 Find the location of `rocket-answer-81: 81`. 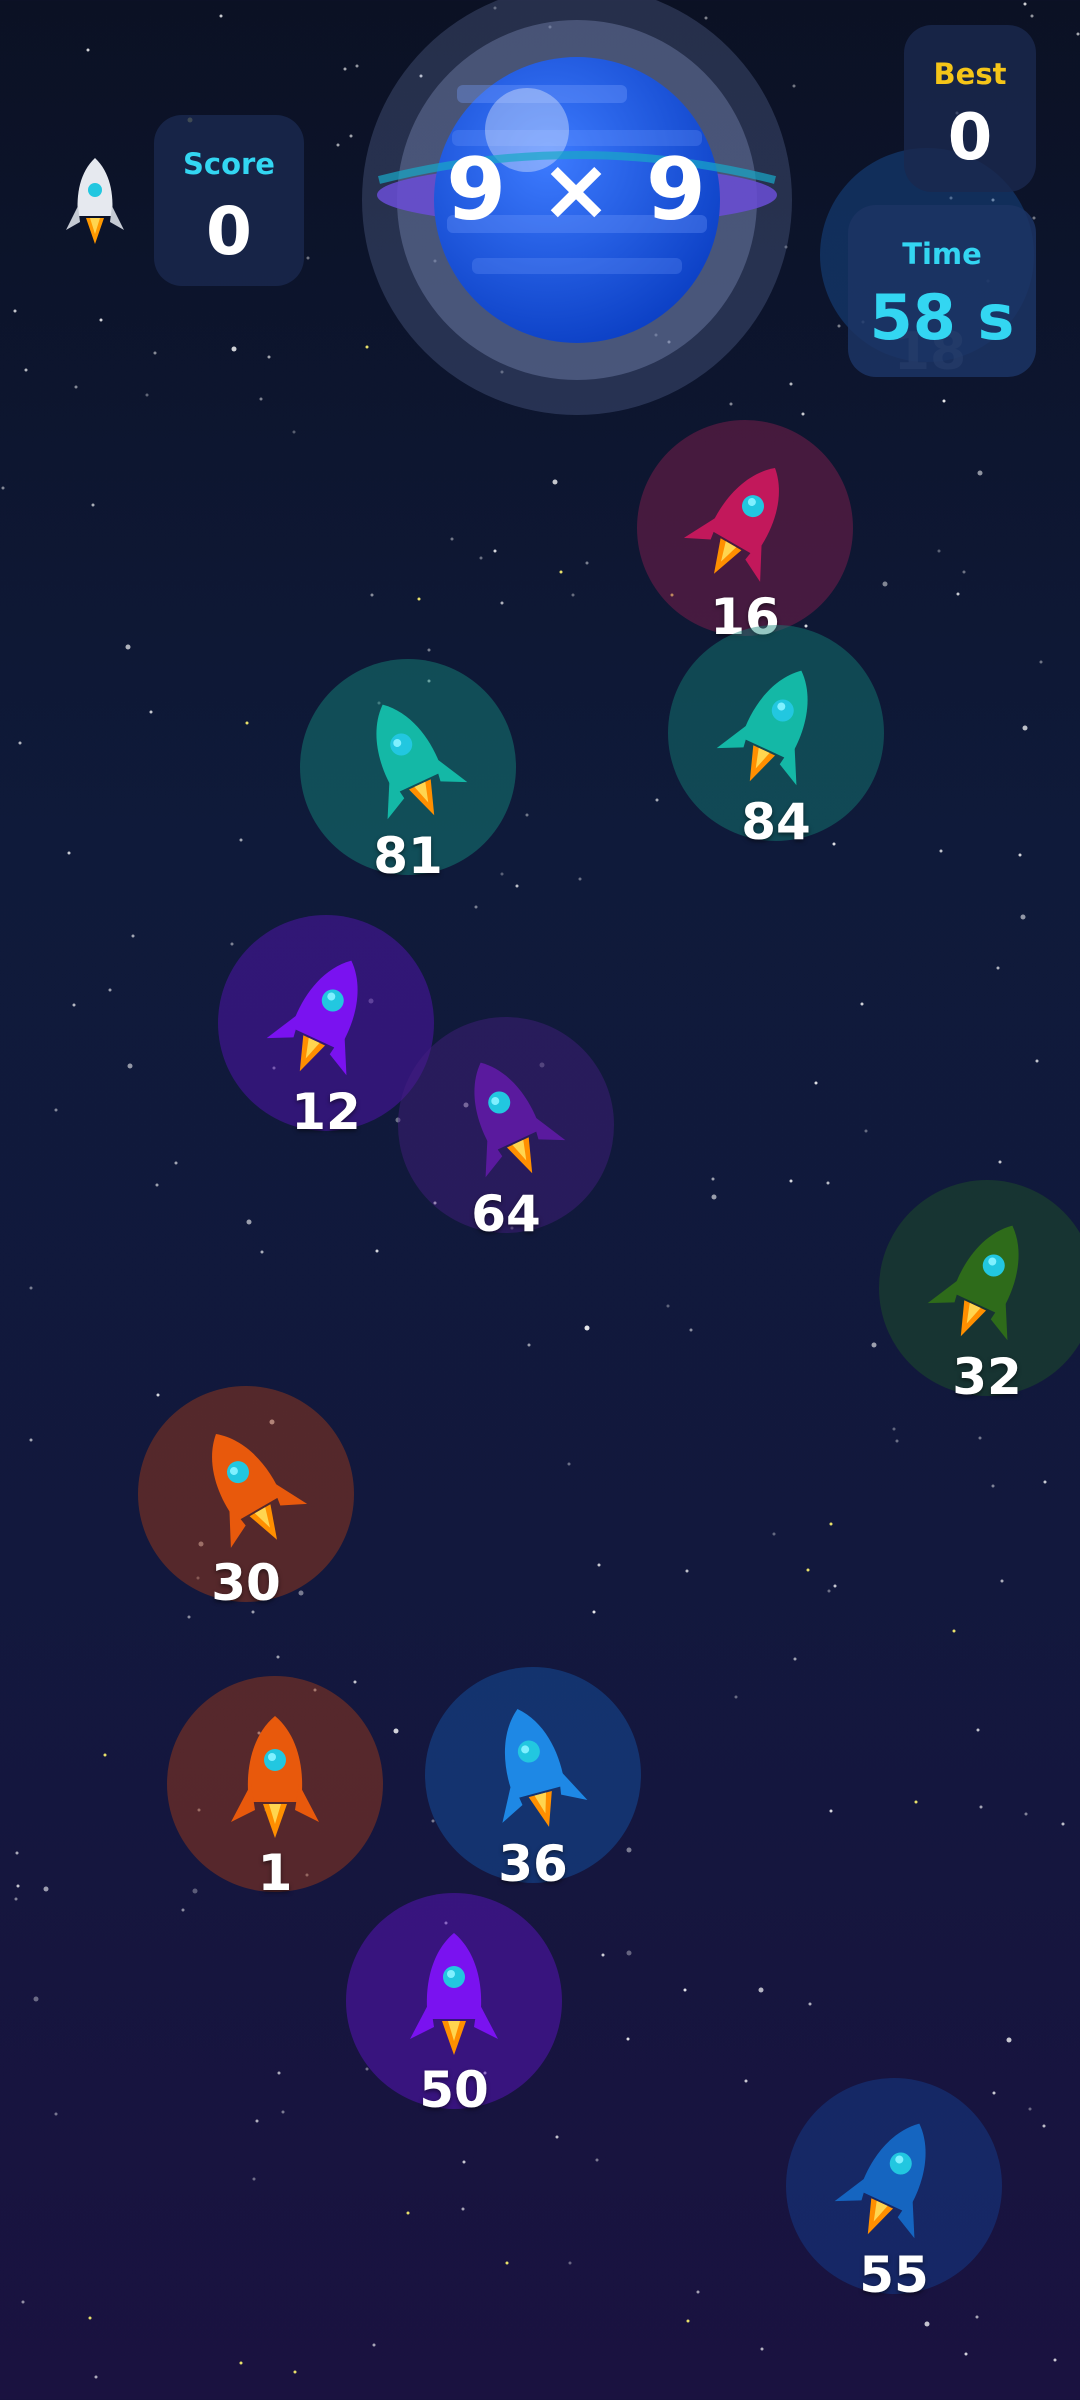

rocket-answer-81: 81 is located at coordinates (408, 772).